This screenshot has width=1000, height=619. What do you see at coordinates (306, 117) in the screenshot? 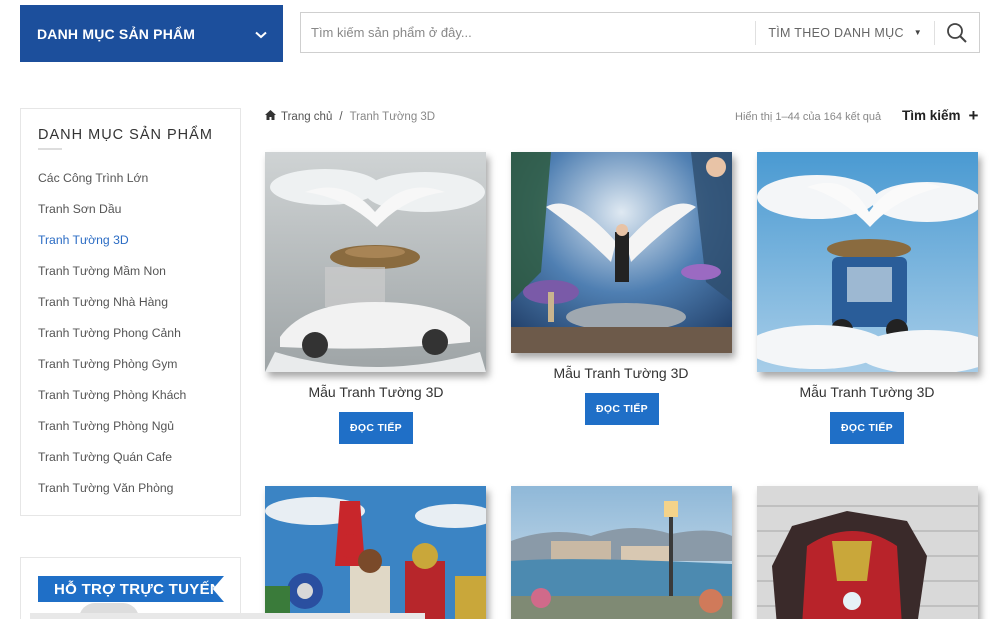
I see `breadcrumb-home: Trang chủ` at bounding box center [306, 117].